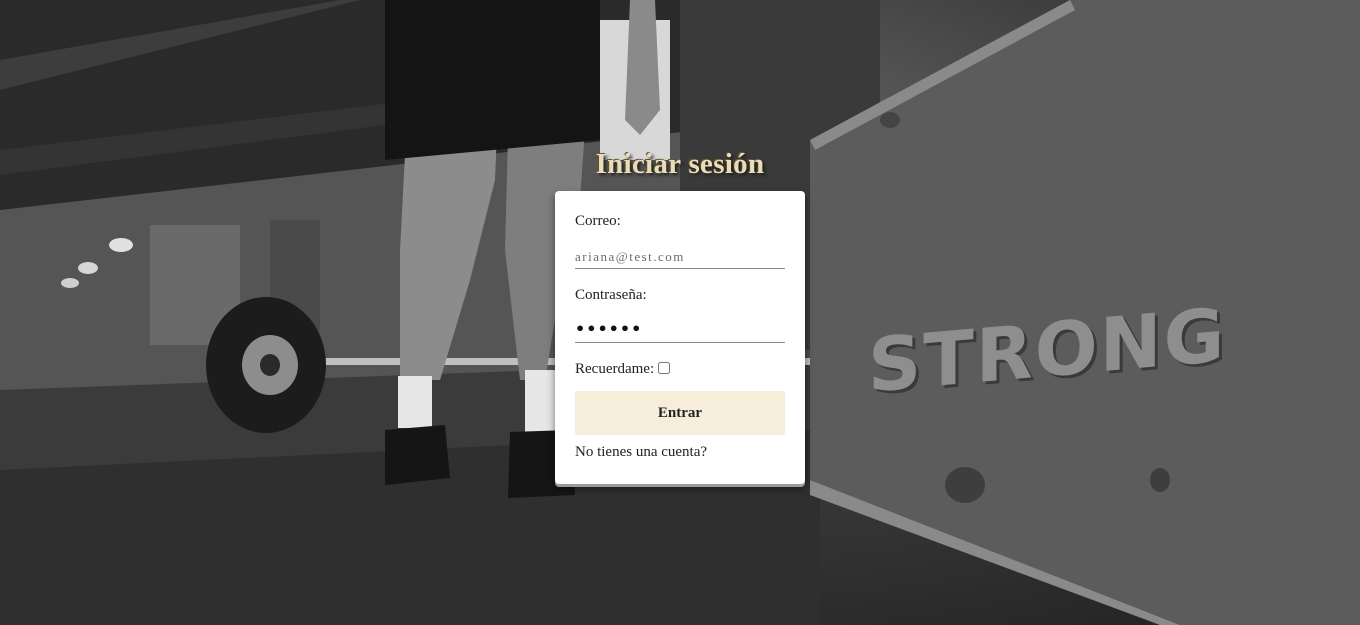  Describe the element at coordinates (680, 413) in the screenshot. I see `submit-button: Entrar` at that location.